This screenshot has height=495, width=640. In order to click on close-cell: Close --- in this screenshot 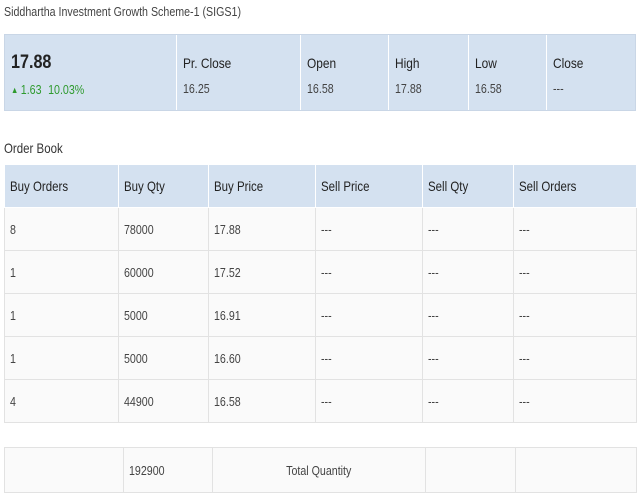, I will do `click(591, 72)`.